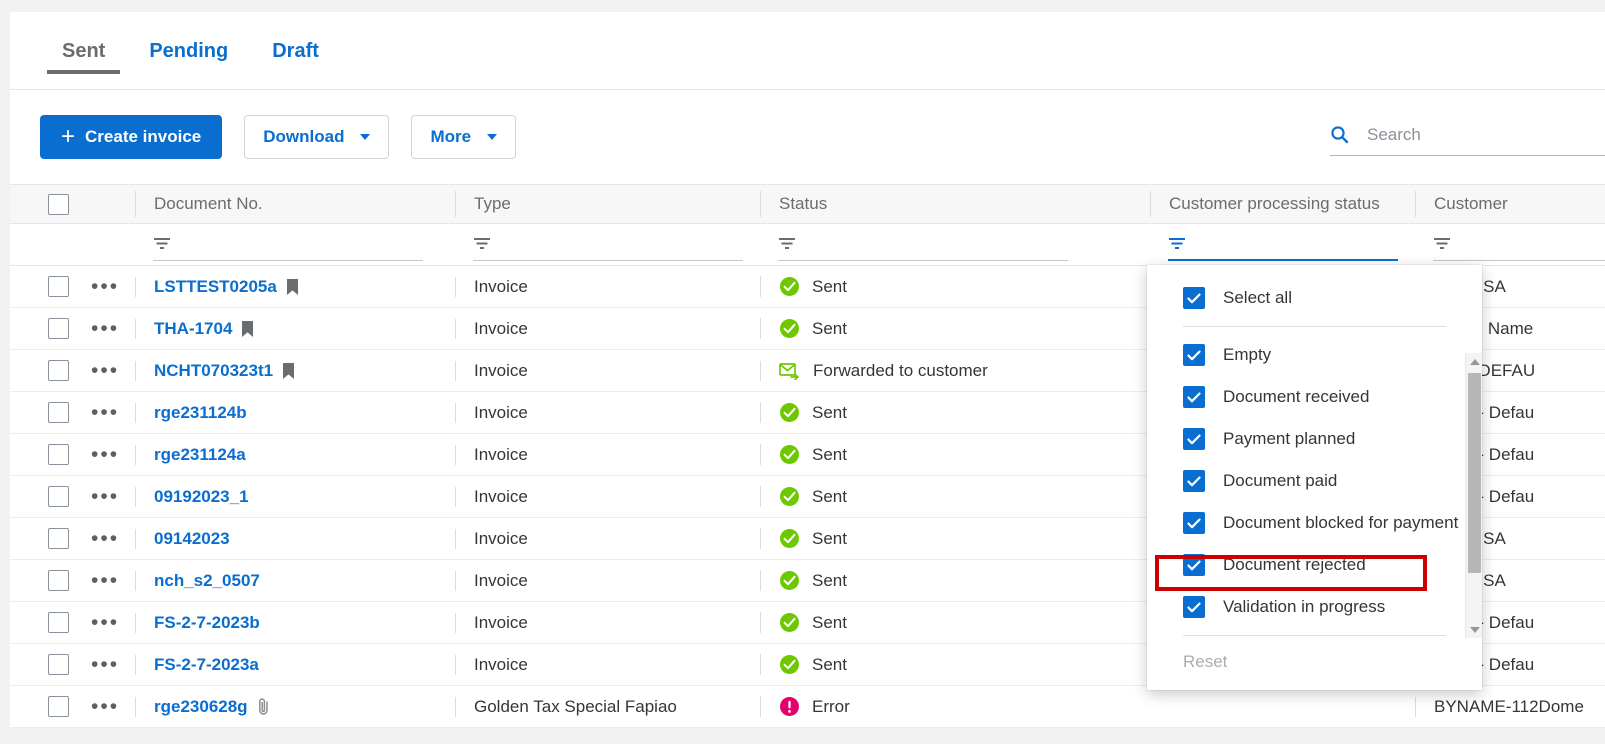 The image size is (1605, 744). What do you see at coordinates (1341, 522) in the screenshot?
I see `popover-option-label: Document blocked for payment` at bounding box center [1341, 522].